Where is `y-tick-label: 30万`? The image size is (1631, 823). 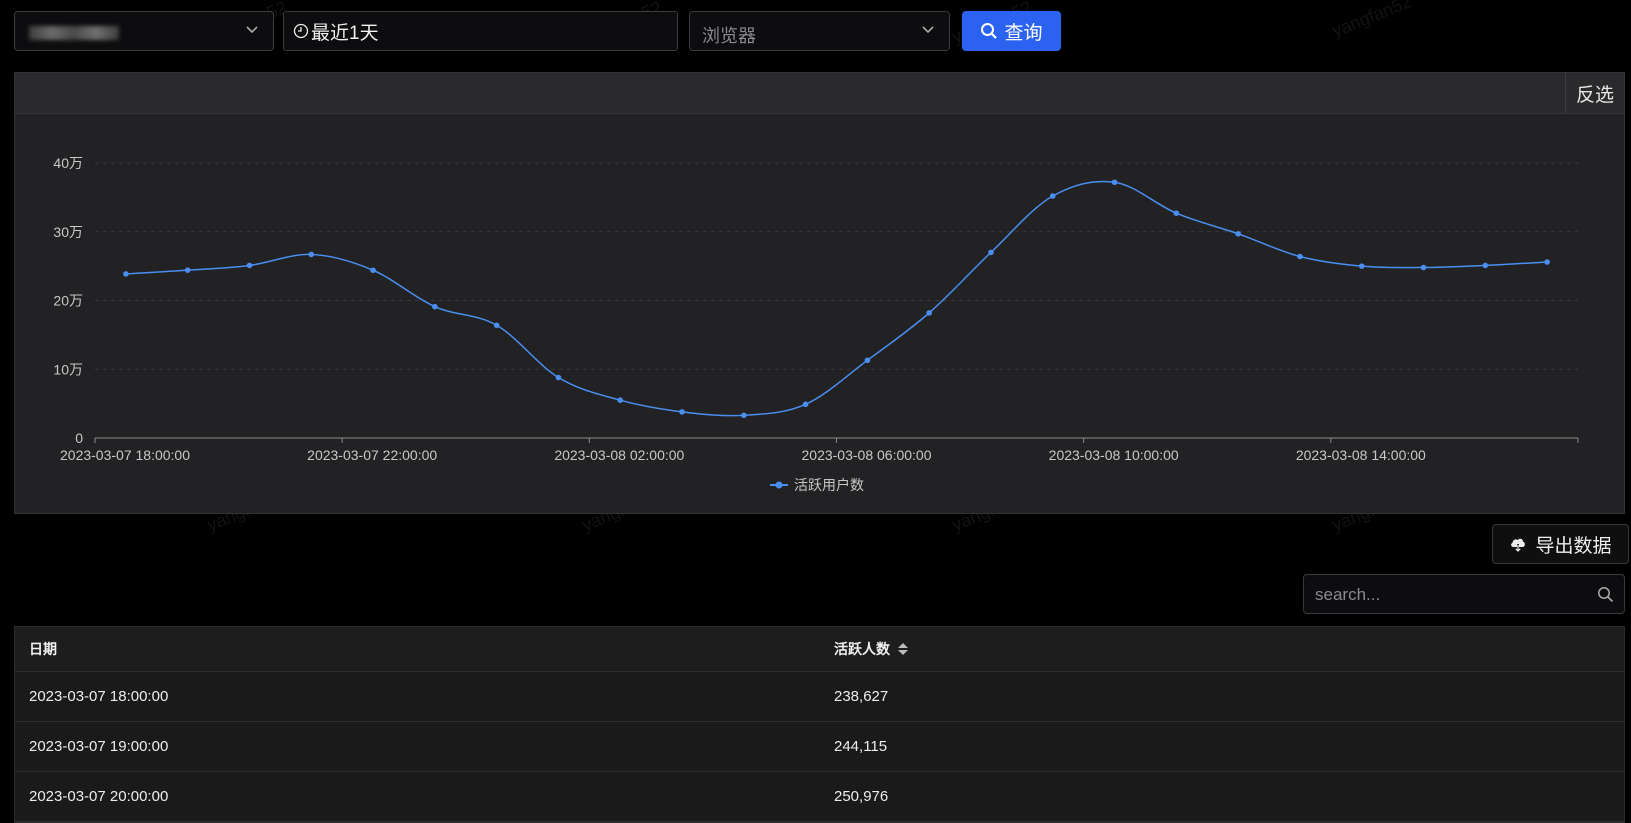 y-tick-label: 30万 is located at coordinates (68, 232).